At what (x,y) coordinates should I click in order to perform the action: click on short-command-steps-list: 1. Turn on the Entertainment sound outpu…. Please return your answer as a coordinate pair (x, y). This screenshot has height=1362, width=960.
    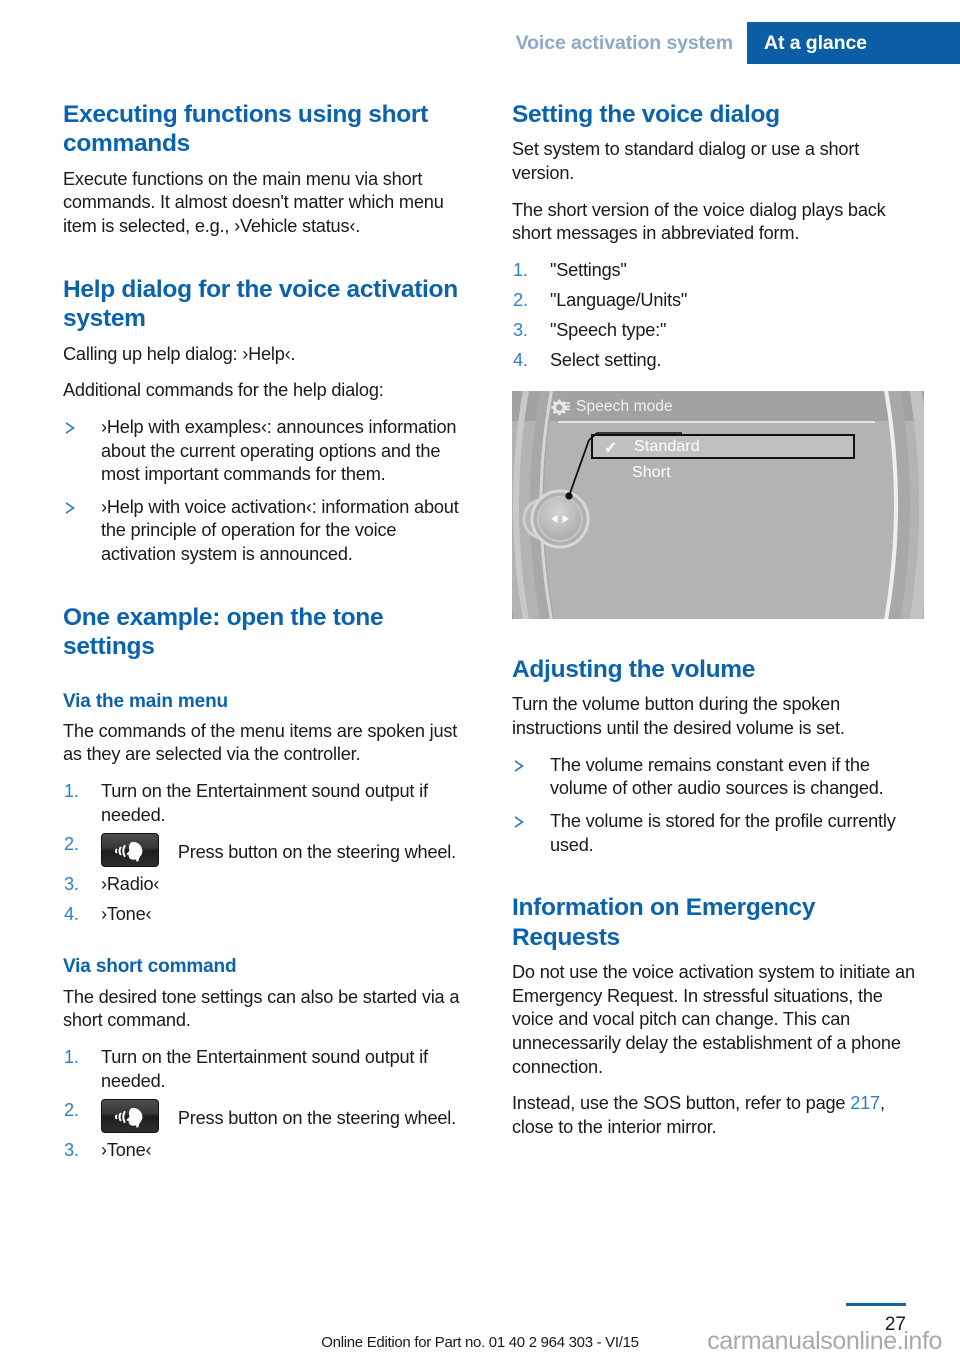
    Looking at the image, I should click on (269, 1104).